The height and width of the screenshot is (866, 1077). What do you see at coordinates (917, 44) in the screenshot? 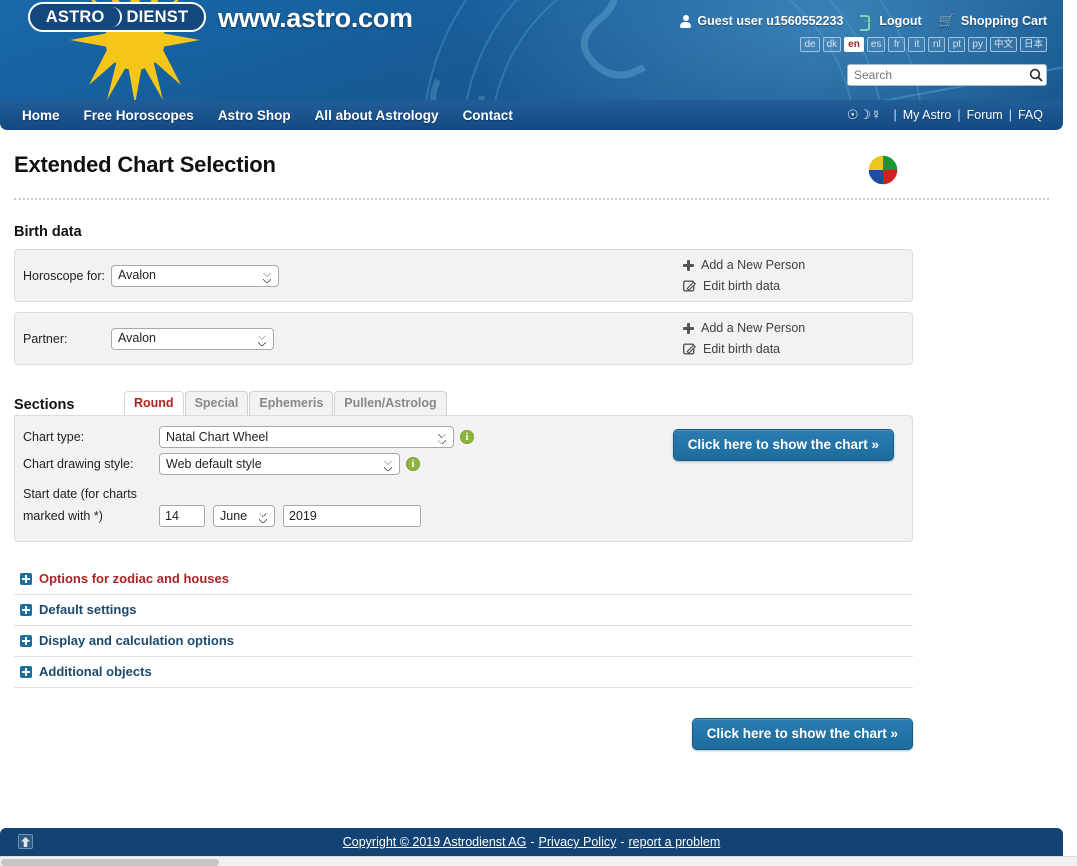
I see `lang-it: it` at bounding box center [917, 44].